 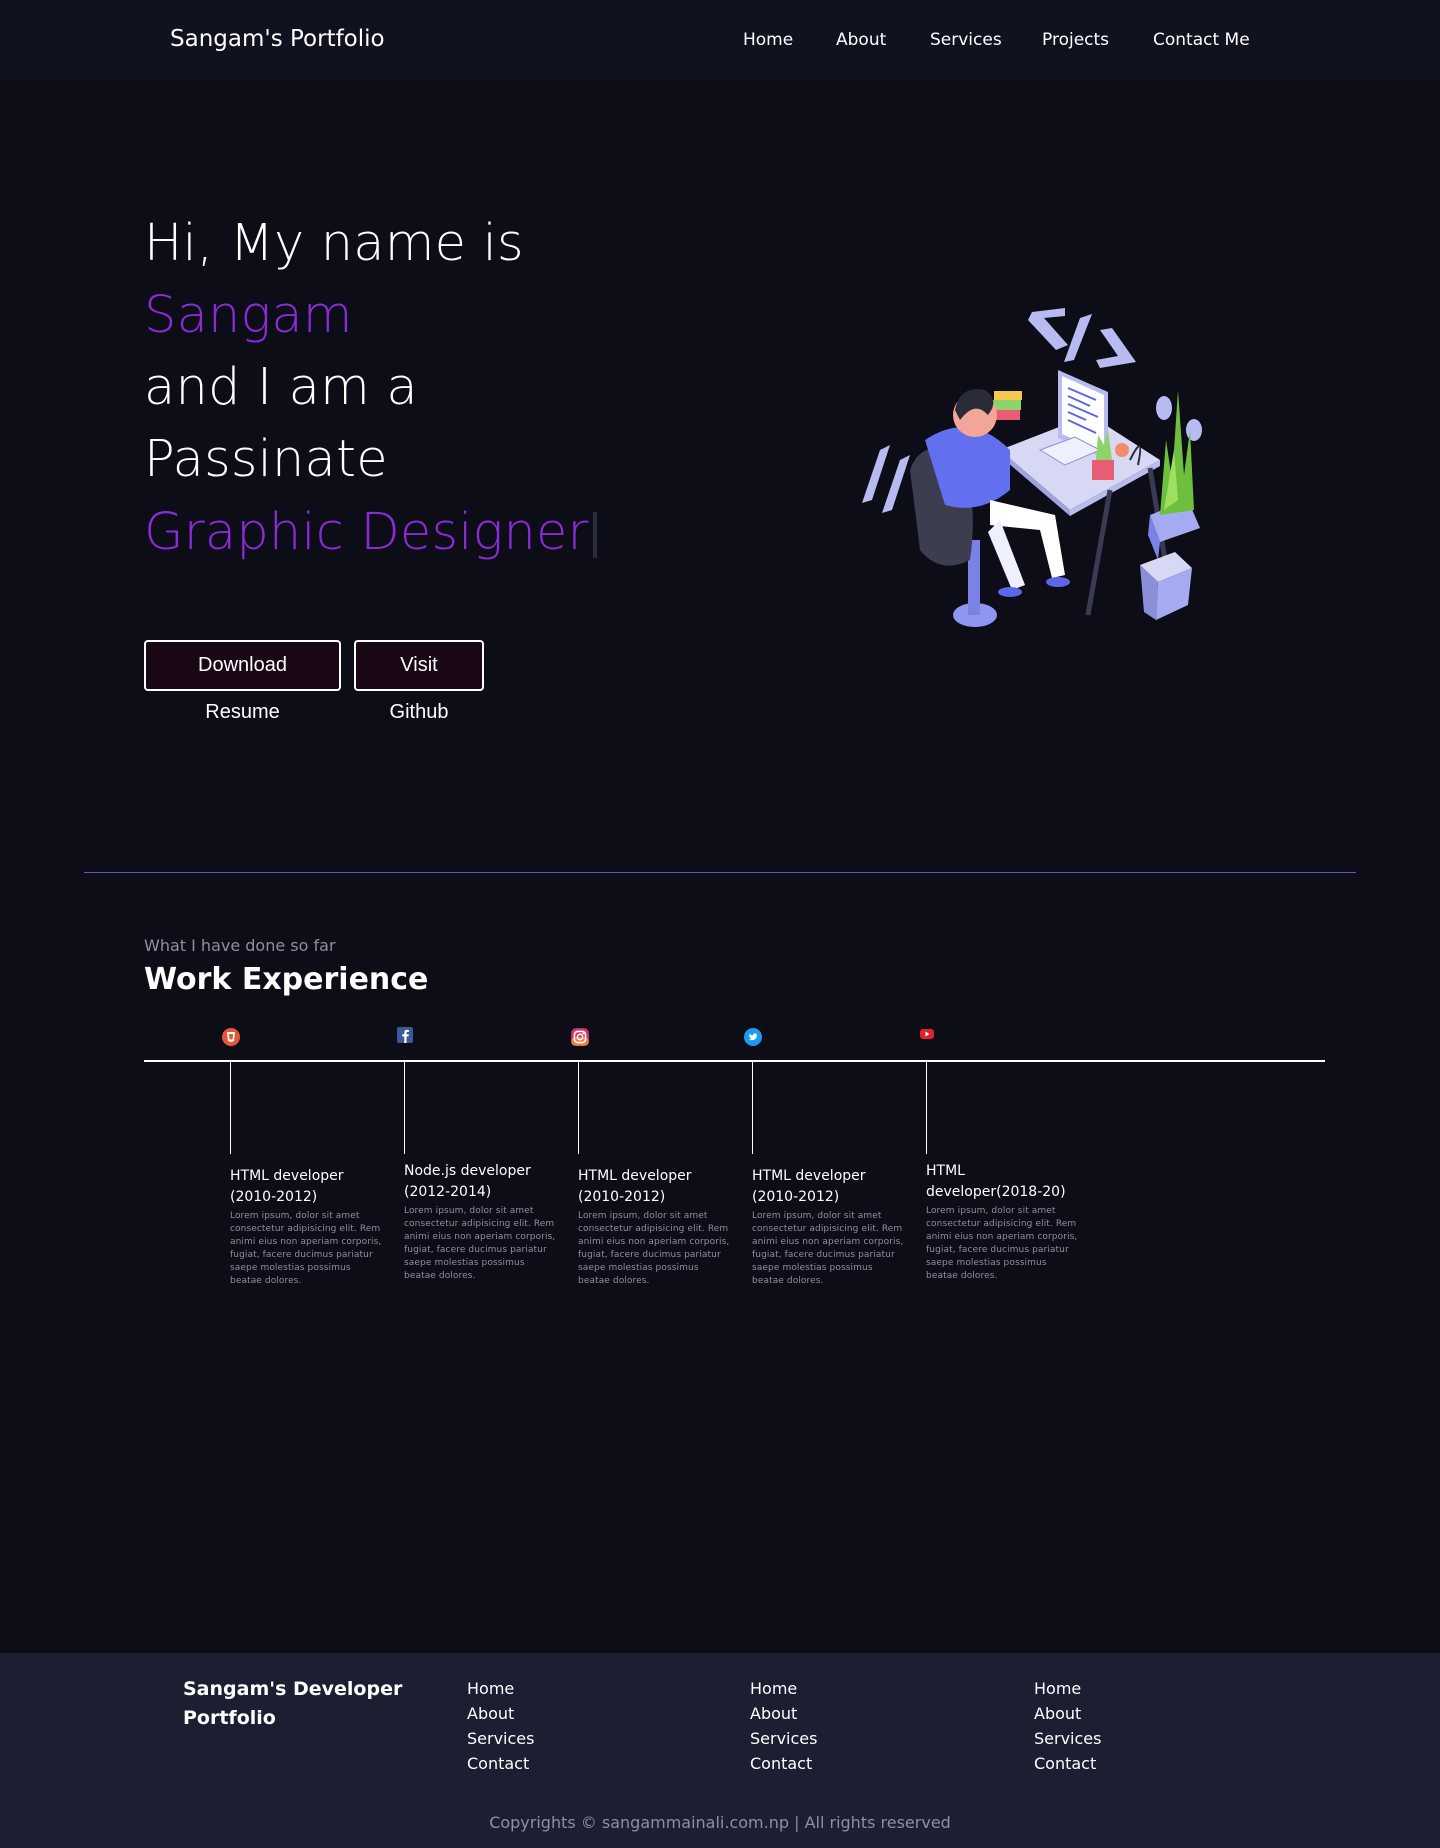 I want to click on nav-links: Home About Services Projects Contact Me, so click(x=720, y=42).